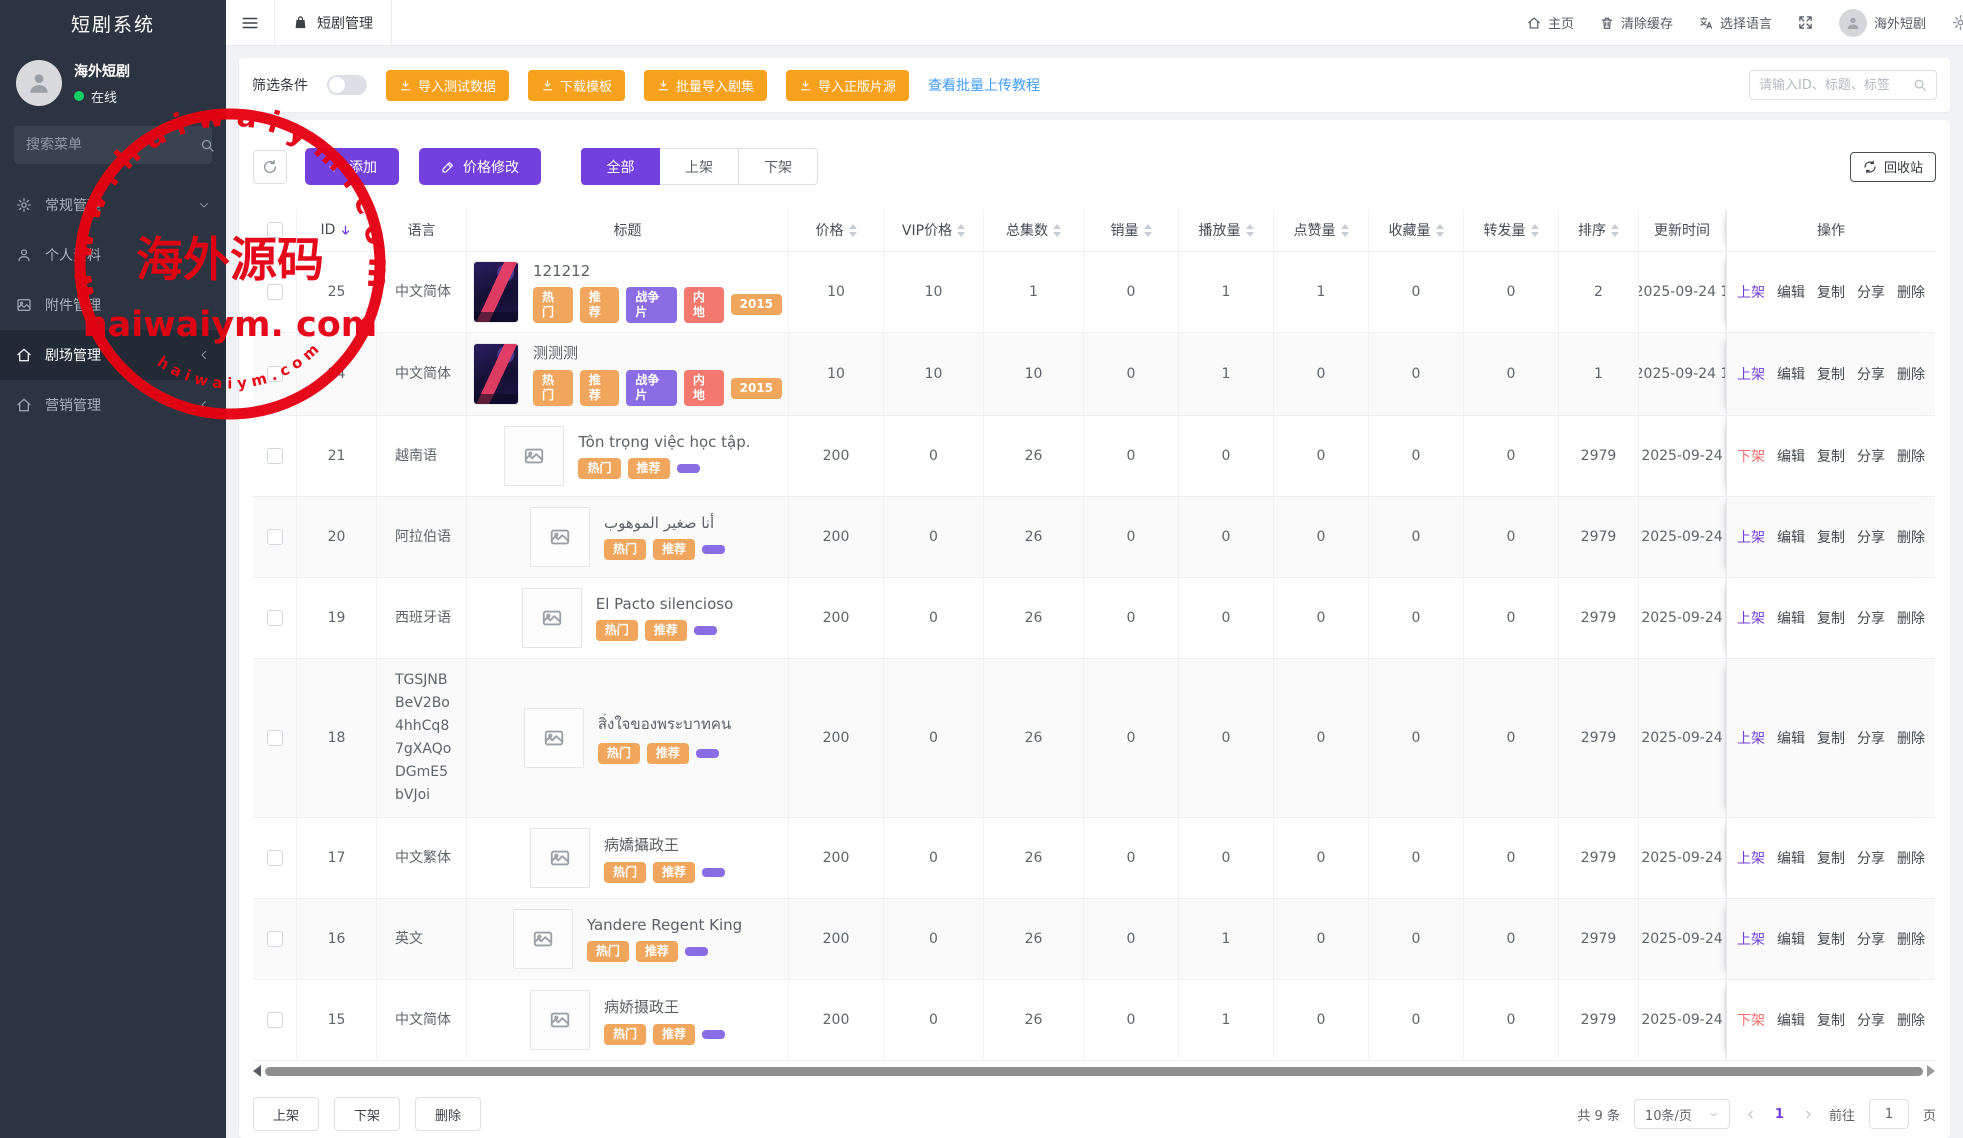 This screenshot has width=1963, height=1138. Describe the element at coordinates (1836, 85) in the screenshot. I see `table-search-input` at that location.